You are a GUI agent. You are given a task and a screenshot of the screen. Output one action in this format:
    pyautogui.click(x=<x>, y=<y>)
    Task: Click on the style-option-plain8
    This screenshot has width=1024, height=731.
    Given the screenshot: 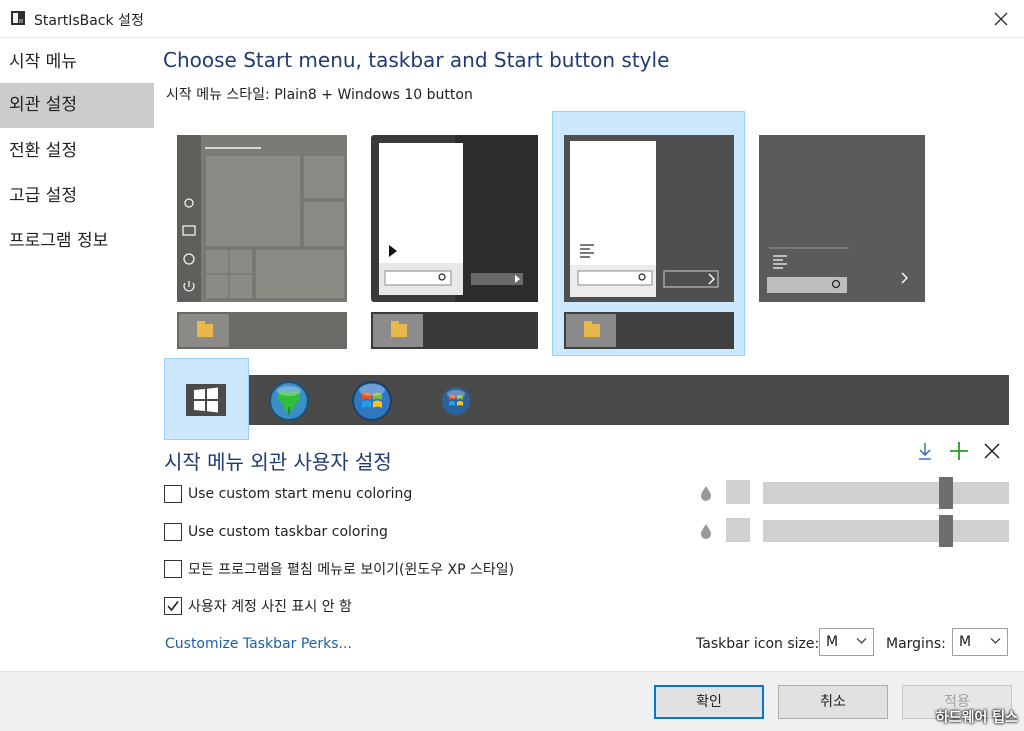 What is the action you would take?
    pyautogui.click(x=649, y=242)
    